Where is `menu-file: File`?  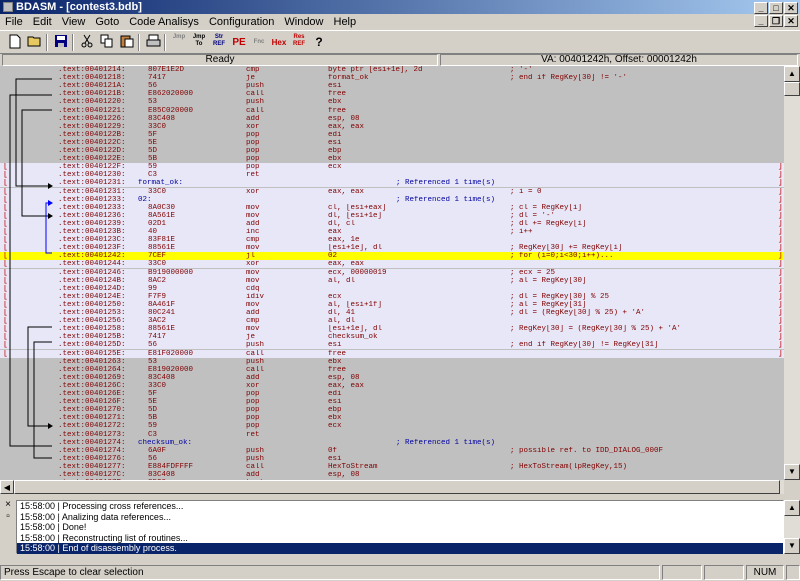
menu-file: File is located at coordinates (14, 22).